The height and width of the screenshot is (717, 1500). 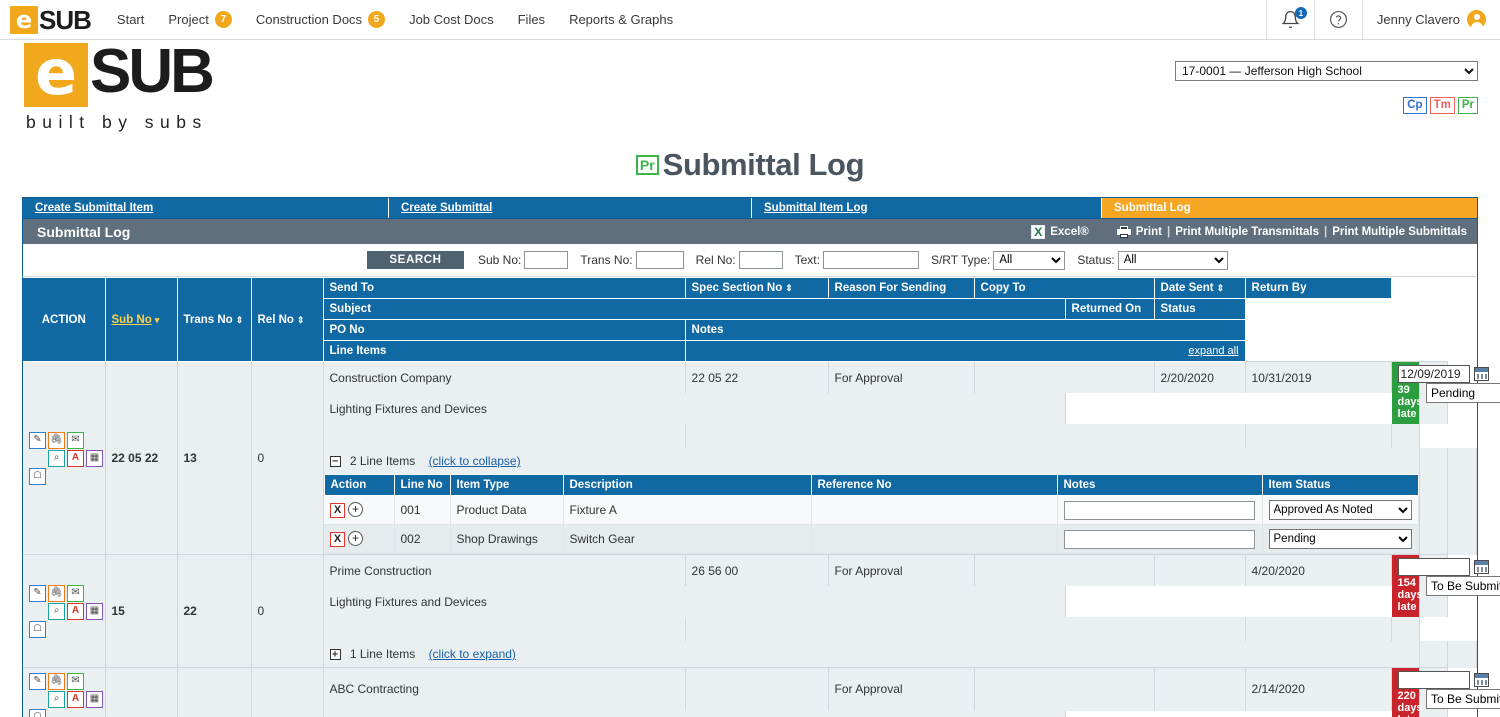 What do you see at coordinates (546, 260) in the screenshot?
I see `sub-no-input` at bounding box center [546, 260].